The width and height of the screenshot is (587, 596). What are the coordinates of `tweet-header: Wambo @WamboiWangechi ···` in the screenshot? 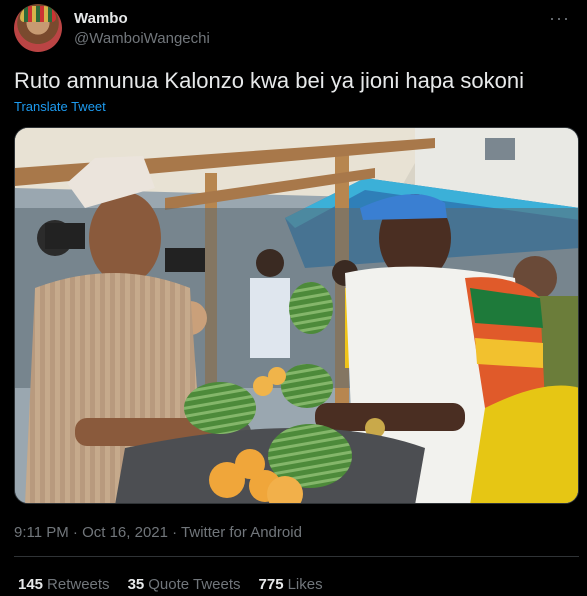 It's located at (294, 28).